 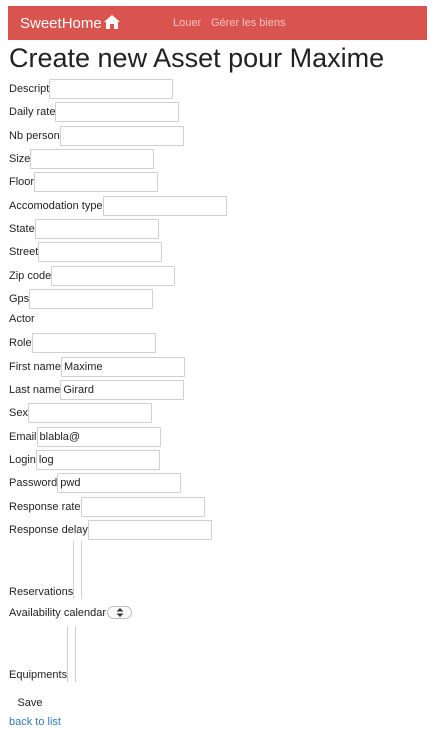 What do you see at coordinates (35, 367) in the screenshot?
I see `first-name-label: First name` at bounding box center [35, 367].